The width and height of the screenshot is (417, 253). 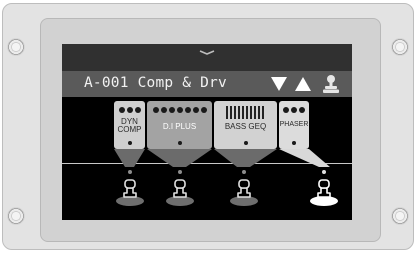 I want to click on effect-label: DYN COMP, so click(x=129, y=125).